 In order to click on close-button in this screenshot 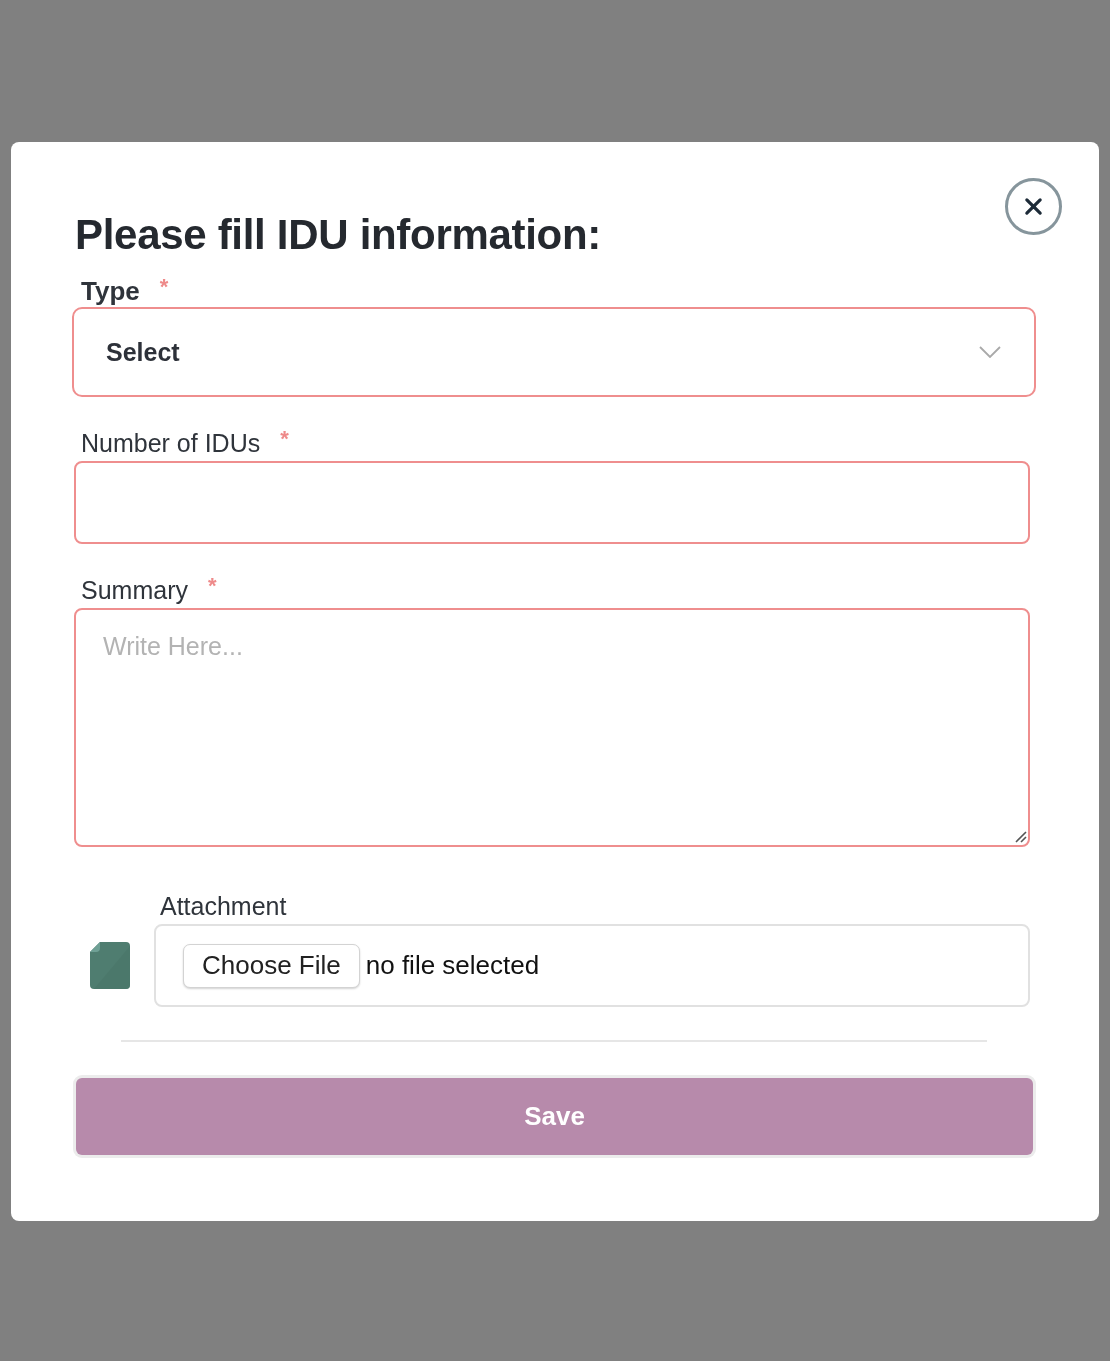, I will do `click(1033, 206)`.